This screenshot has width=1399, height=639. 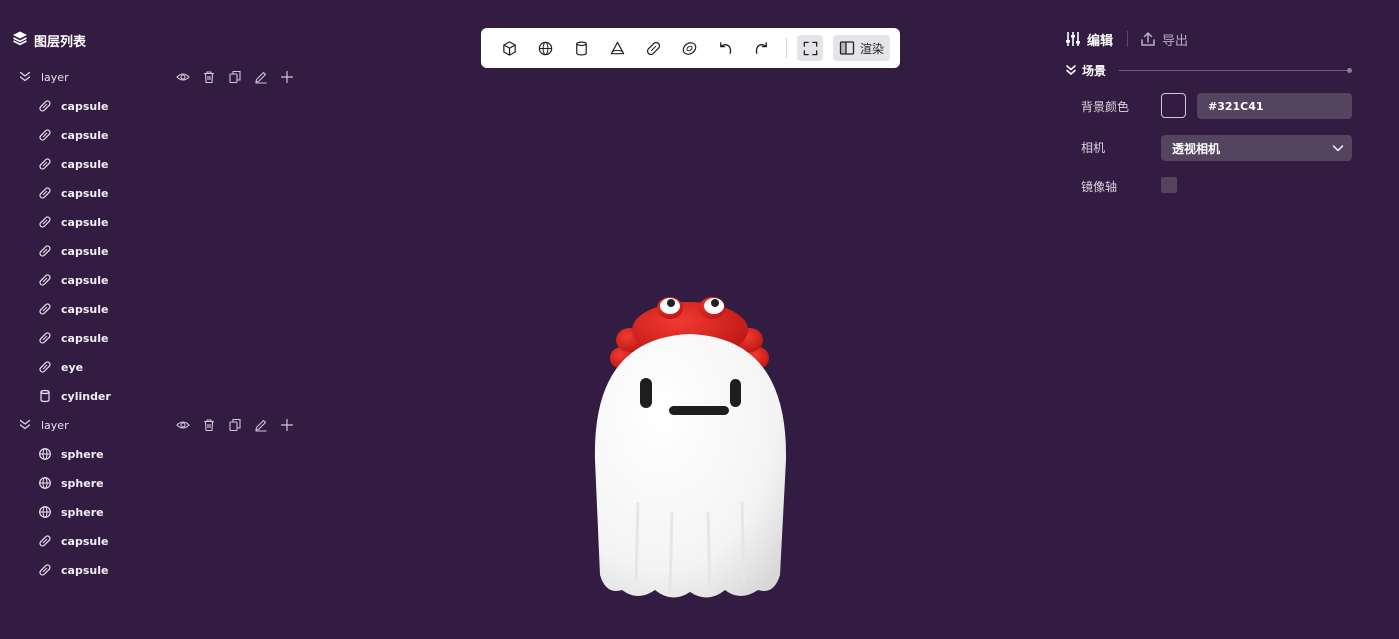 I want to click on fullscreen-icon, so click(x=810, y=48).